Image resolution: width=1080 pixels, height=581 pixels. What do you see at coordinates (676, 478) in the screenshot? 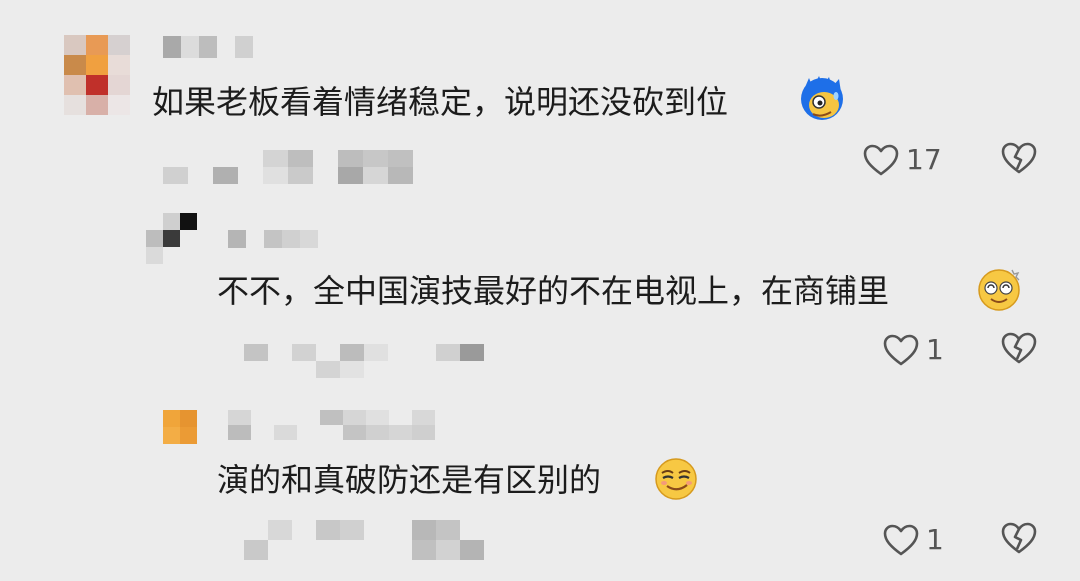
I see `smirking-face-icon` at bounding box center [676, 478].